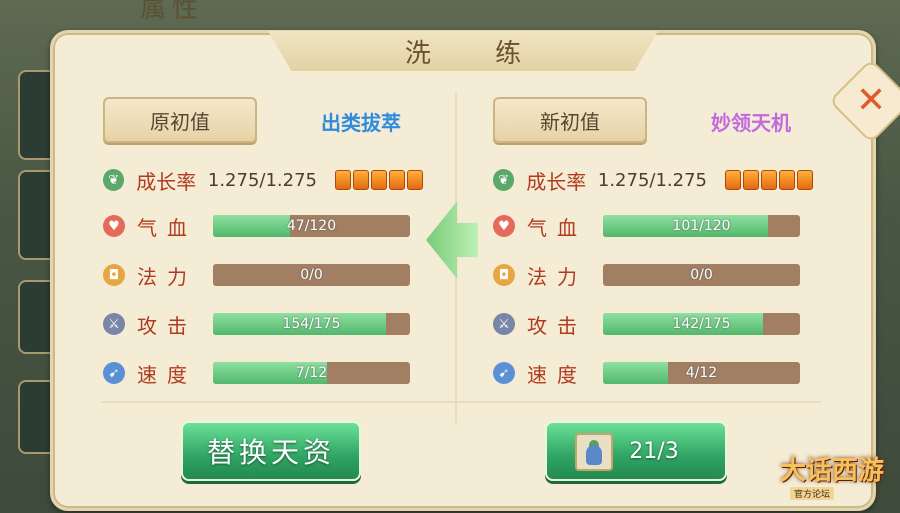  Describe the element at coordinates (832, 471) in the screenshot. I see `game-logo: 大话西游` at that location.